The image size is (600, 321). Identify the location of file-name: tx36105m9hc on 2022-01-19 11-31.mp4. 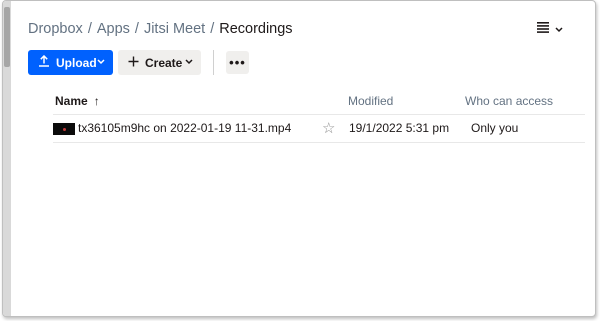
(184, 128).